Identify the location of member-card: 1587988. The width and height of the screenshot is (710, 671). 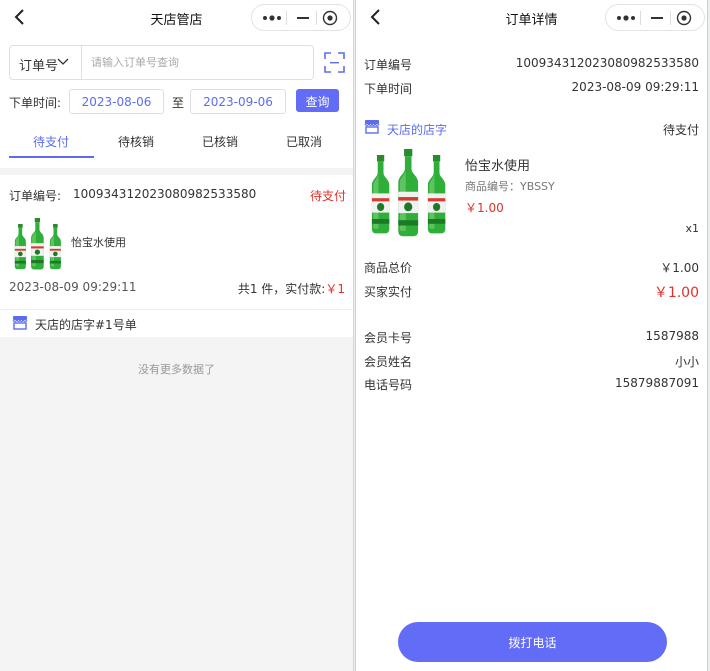
(672, 336).